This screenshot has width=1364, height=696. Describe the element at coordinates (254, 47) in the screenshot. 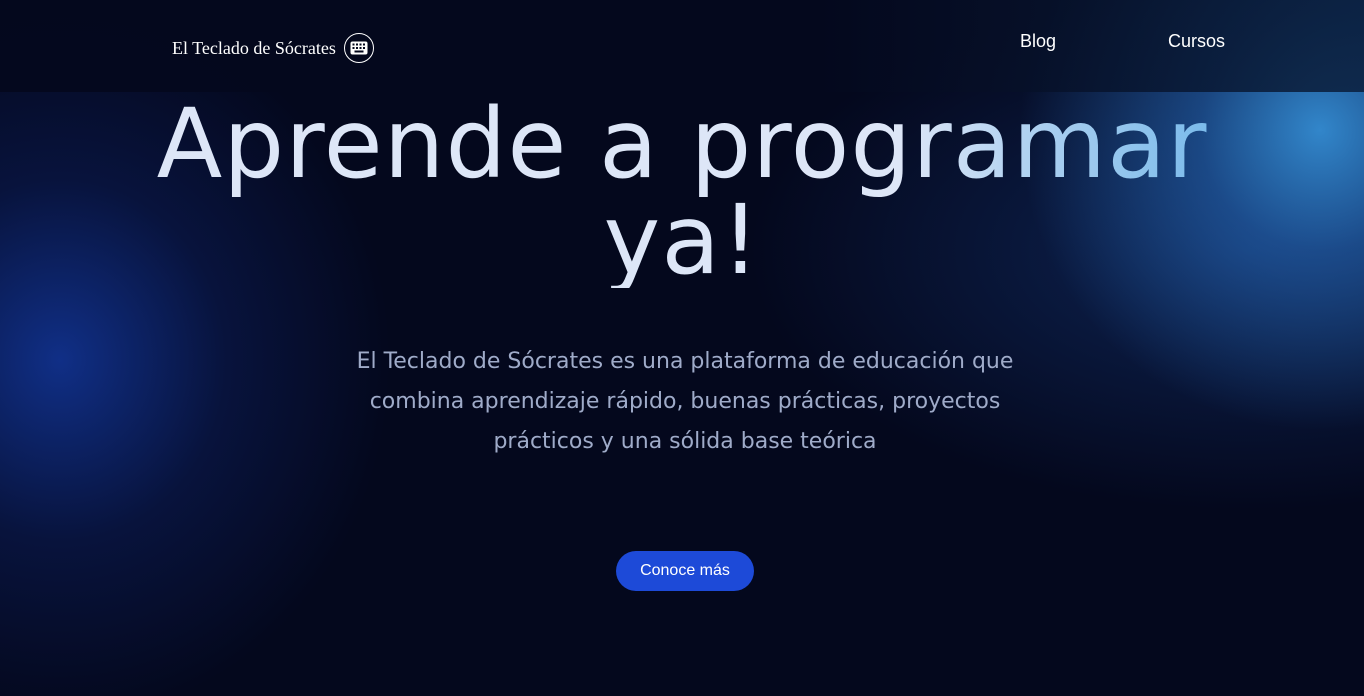

I see `logo-text: El Teclado de Sócrates` at that location.